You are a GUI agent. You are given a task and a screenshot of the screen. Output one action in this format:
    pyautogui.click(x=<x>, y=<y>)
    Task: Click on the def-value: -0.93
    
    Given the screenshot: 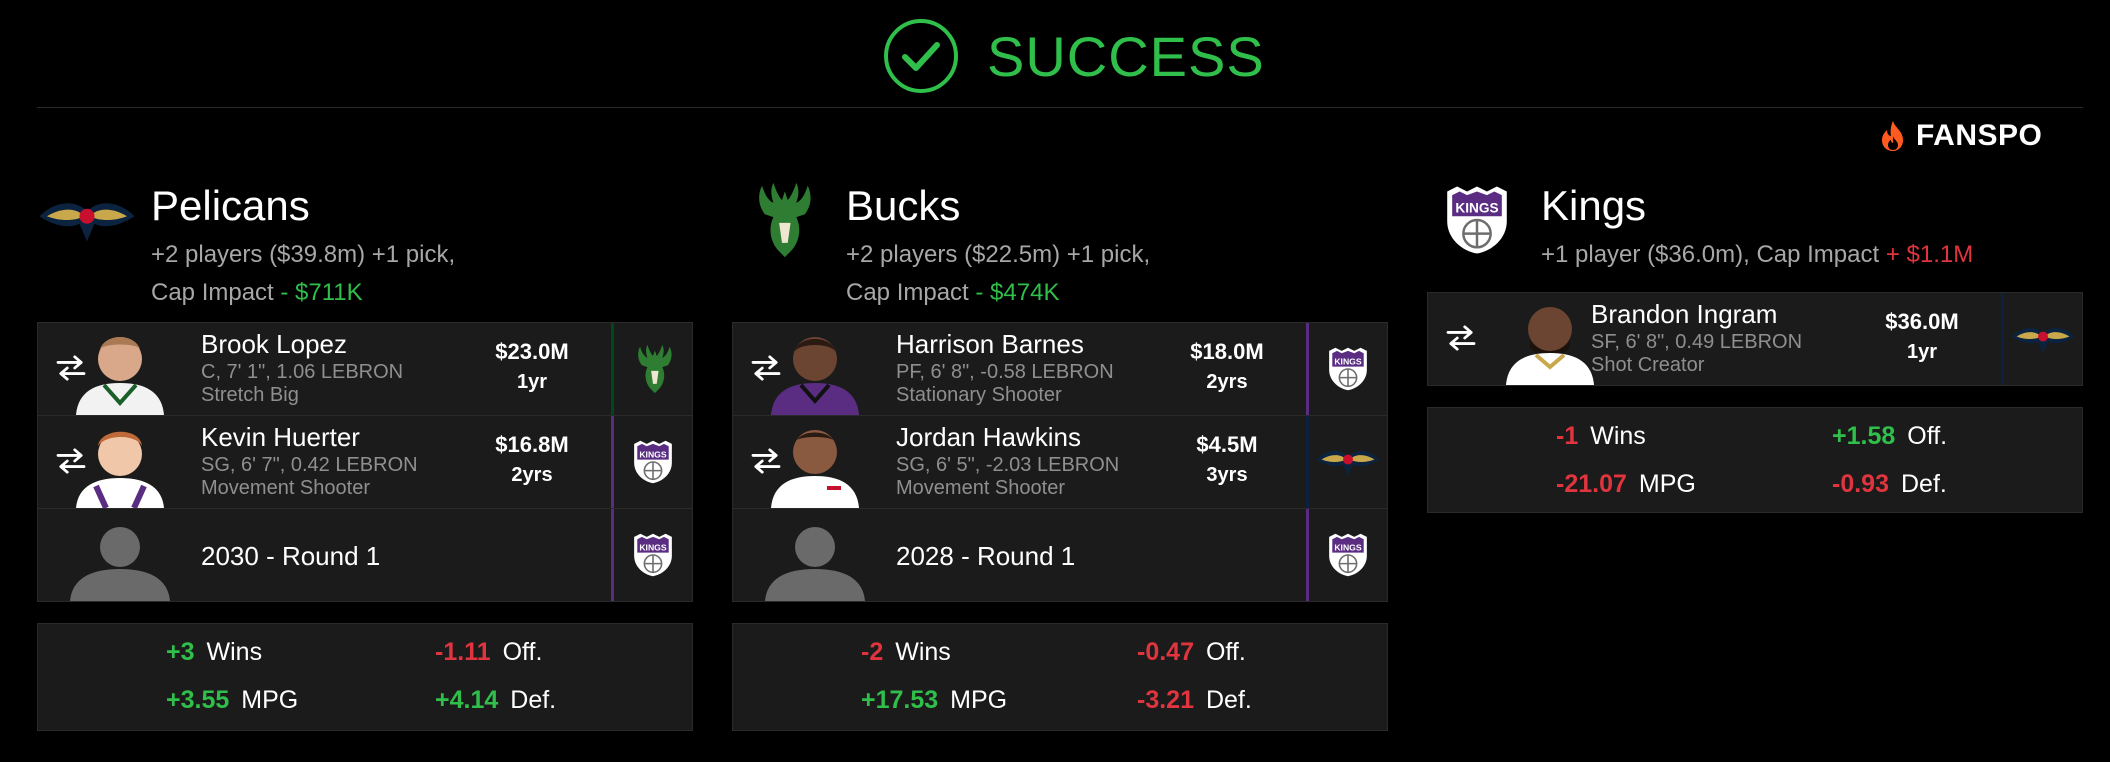 What is the action you would take?
    pyautogui.click(x=1860, y=484)
    